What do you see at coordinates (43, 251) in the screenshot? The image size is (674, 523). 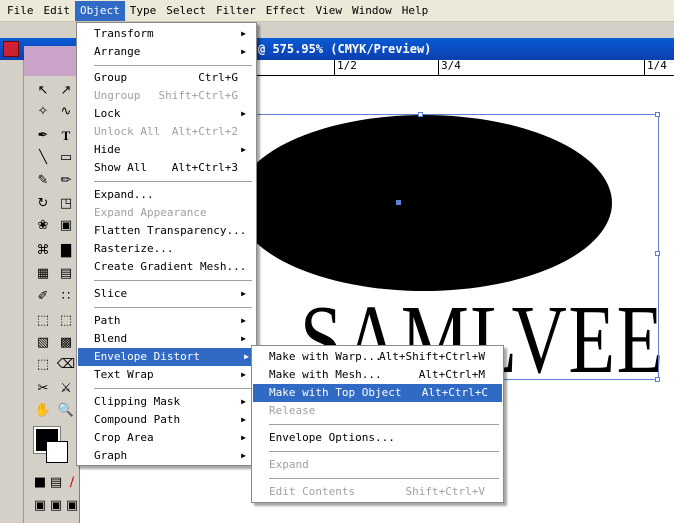 I see `symbol-sprayer-tool-icon: ⌘` at bounding box center [43, 251].